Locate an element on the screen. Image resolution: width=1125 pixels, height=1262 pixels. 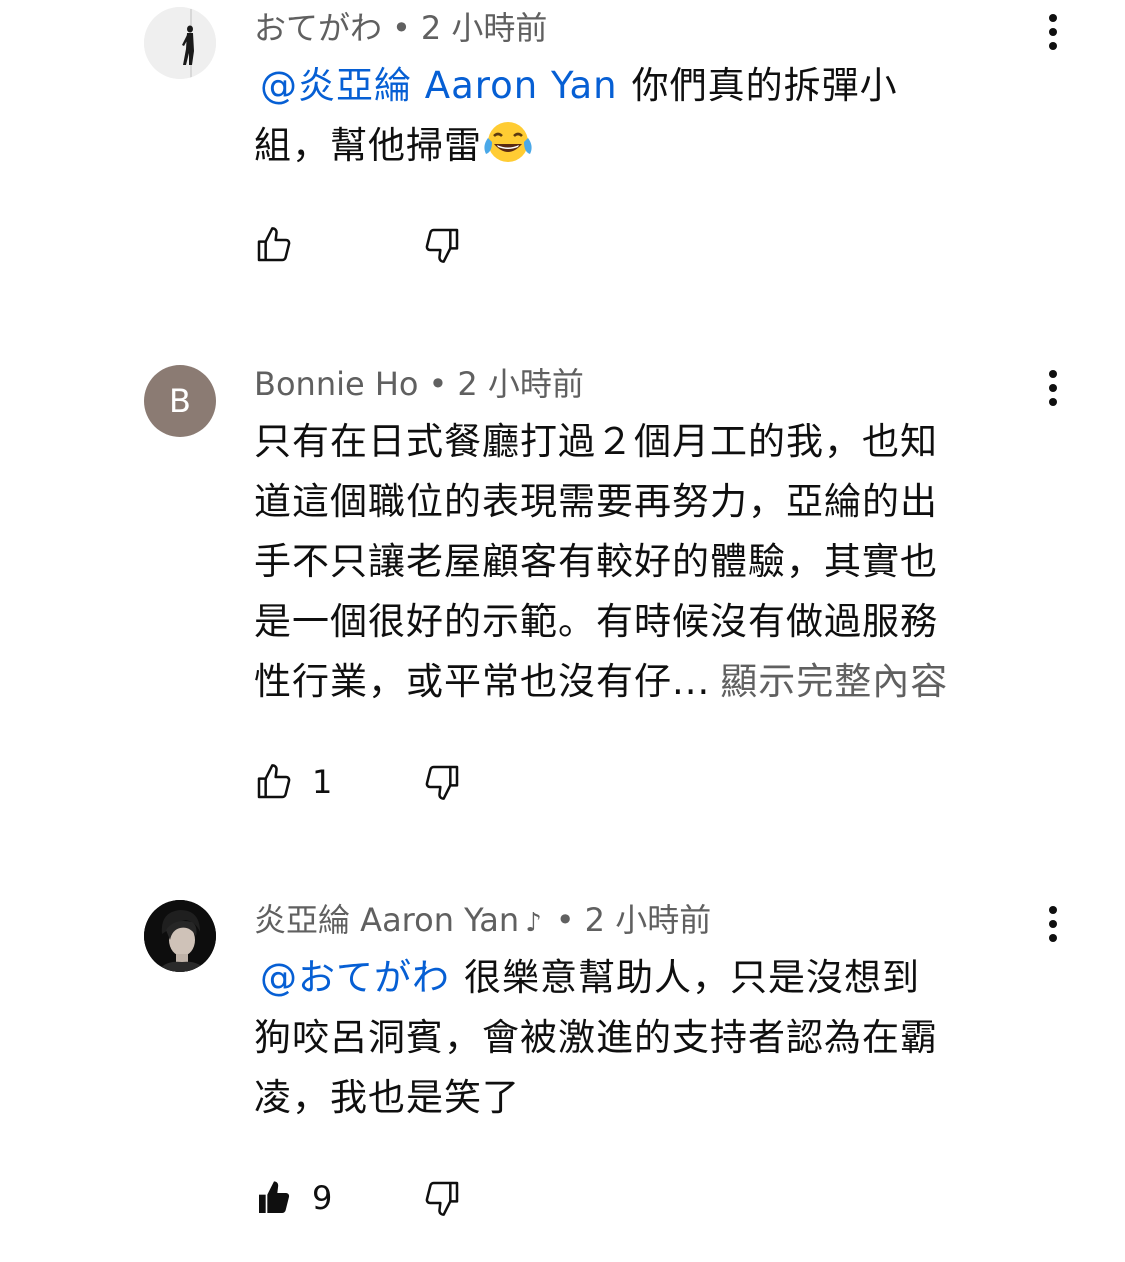
comment-meta: おてがわ • 2 小時前 is located at coordinates (400, 28).